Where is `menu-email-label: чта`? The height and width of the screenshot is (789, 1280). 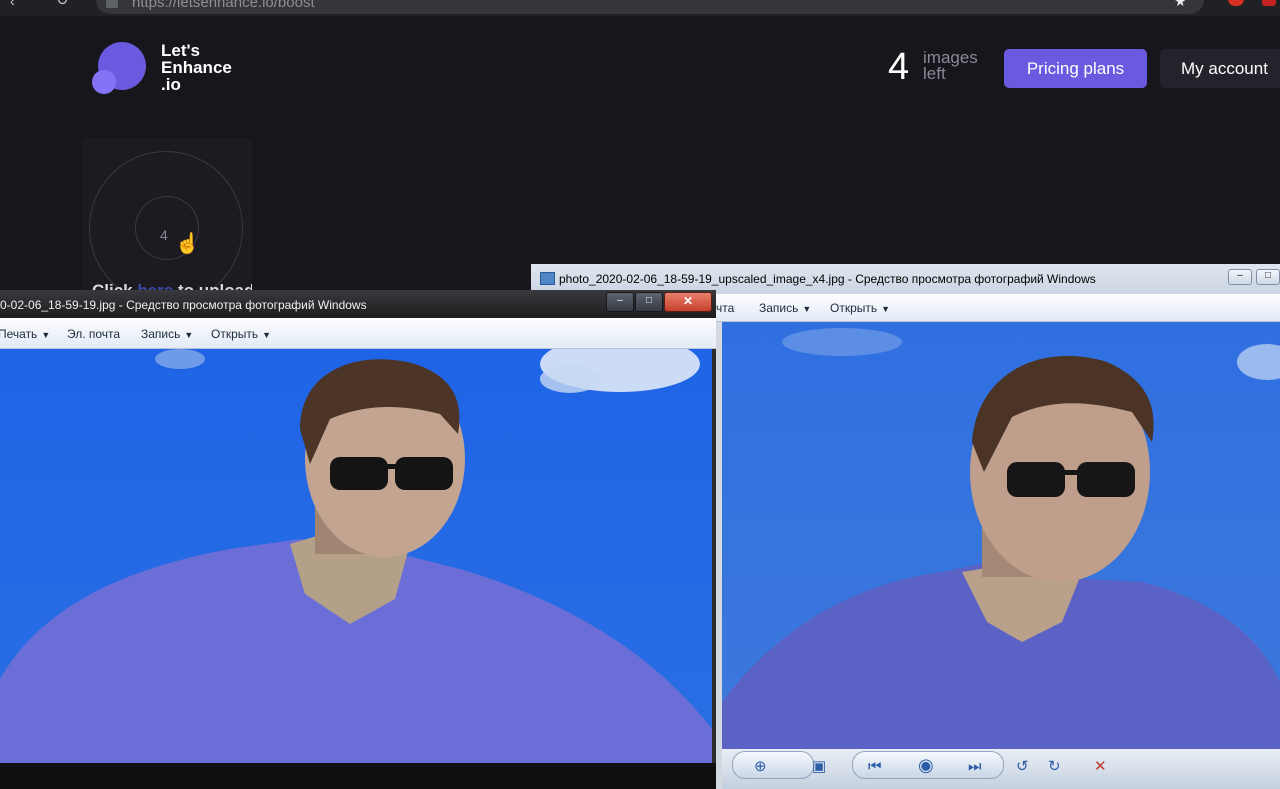
menu-email-label: чта is located at coordinates (725, 308).